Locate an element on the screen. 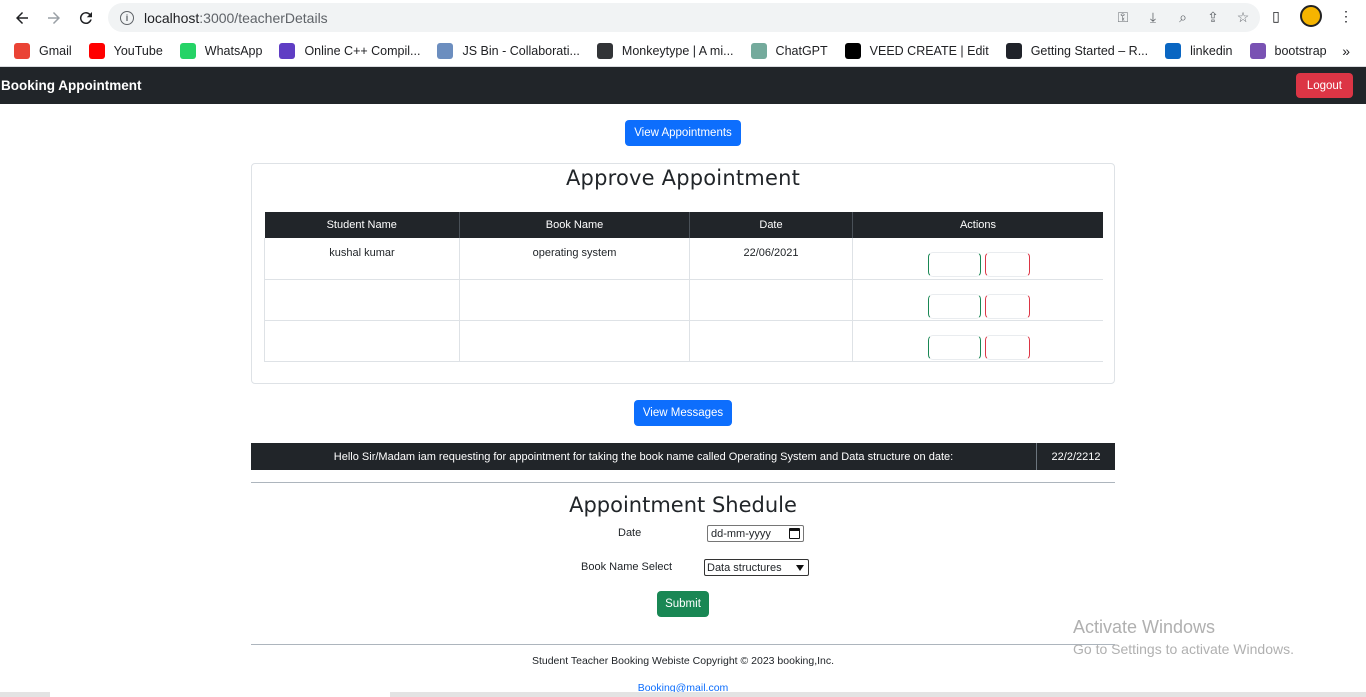 This screenshot has width=1366, height=697. whatsapp-icon is located at coordinates (187, 50).